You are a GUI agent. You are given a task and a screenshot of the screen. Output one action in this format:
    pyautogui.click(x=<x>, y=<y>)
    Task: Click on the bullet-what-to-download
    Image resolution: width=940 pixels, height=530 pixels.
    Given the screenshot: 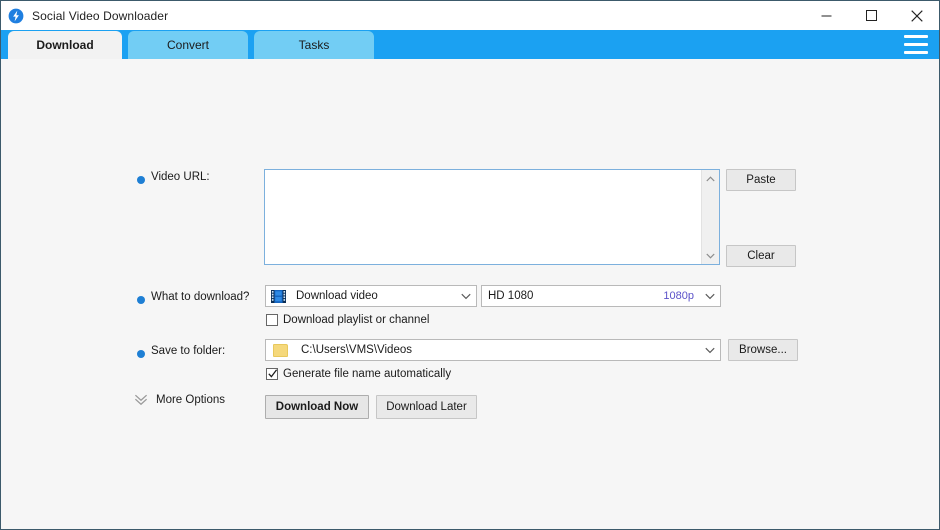 What is the action you would take?
    pyautogui.click(x=141, y=300)
    